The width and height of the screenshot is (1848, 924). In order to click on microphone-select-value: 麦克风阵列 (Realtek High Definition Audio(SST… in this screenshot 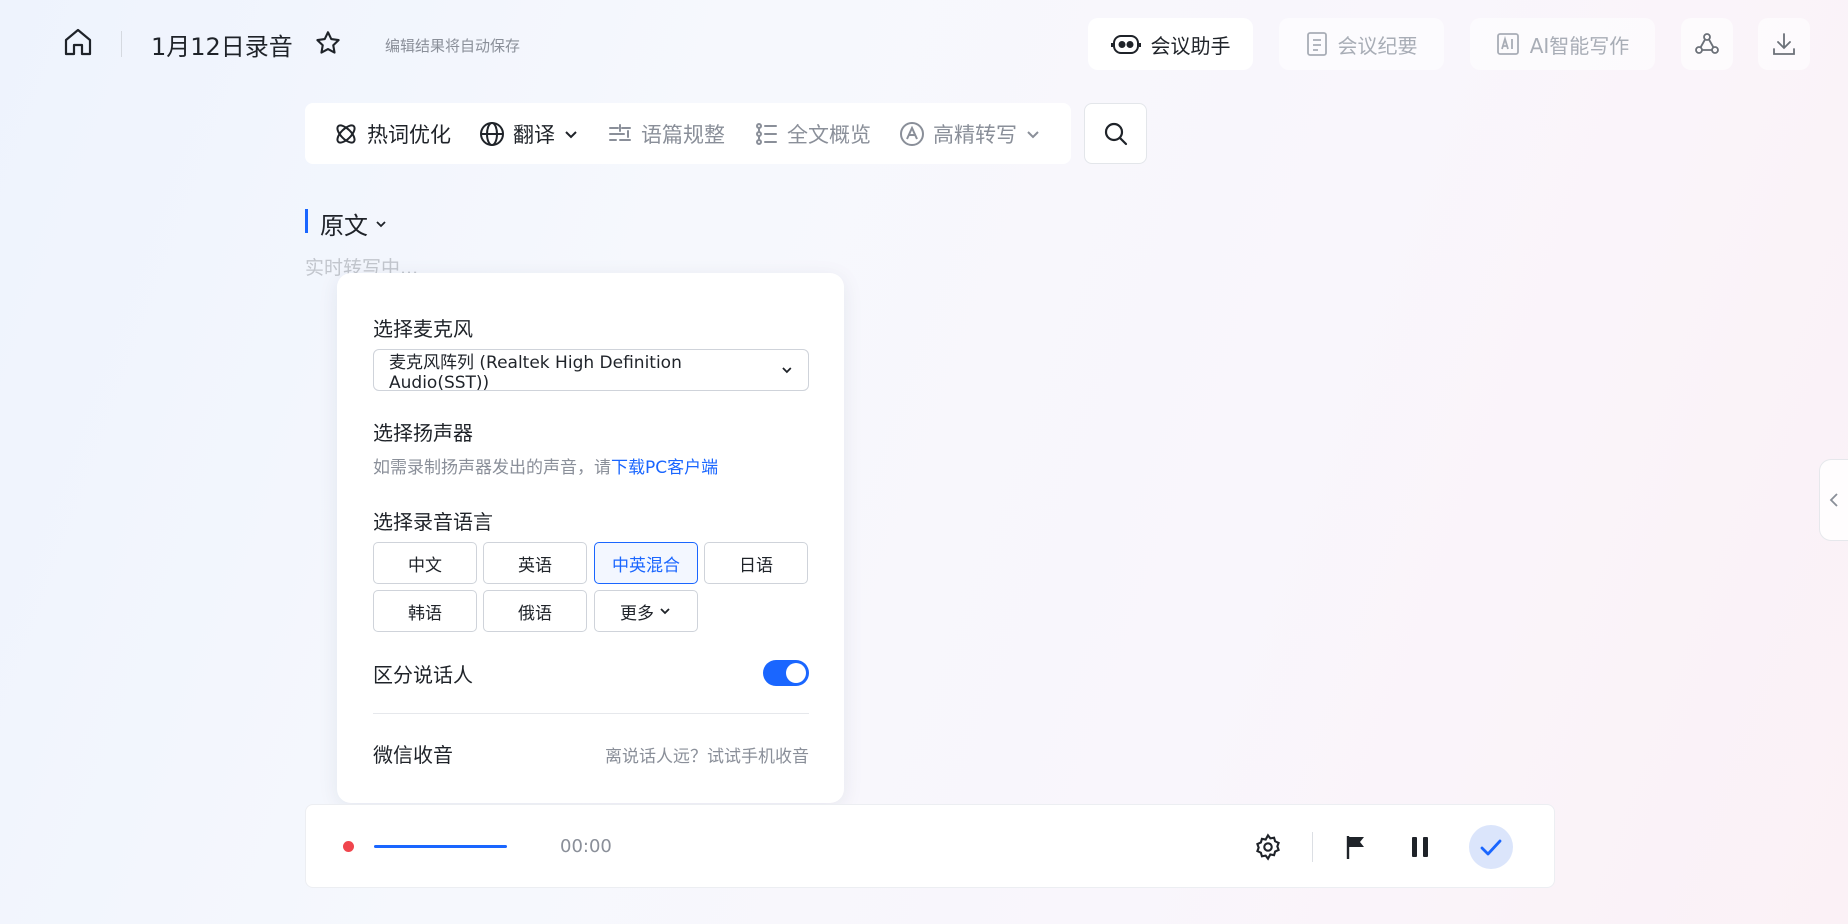, I will do `click(535, 372)`.